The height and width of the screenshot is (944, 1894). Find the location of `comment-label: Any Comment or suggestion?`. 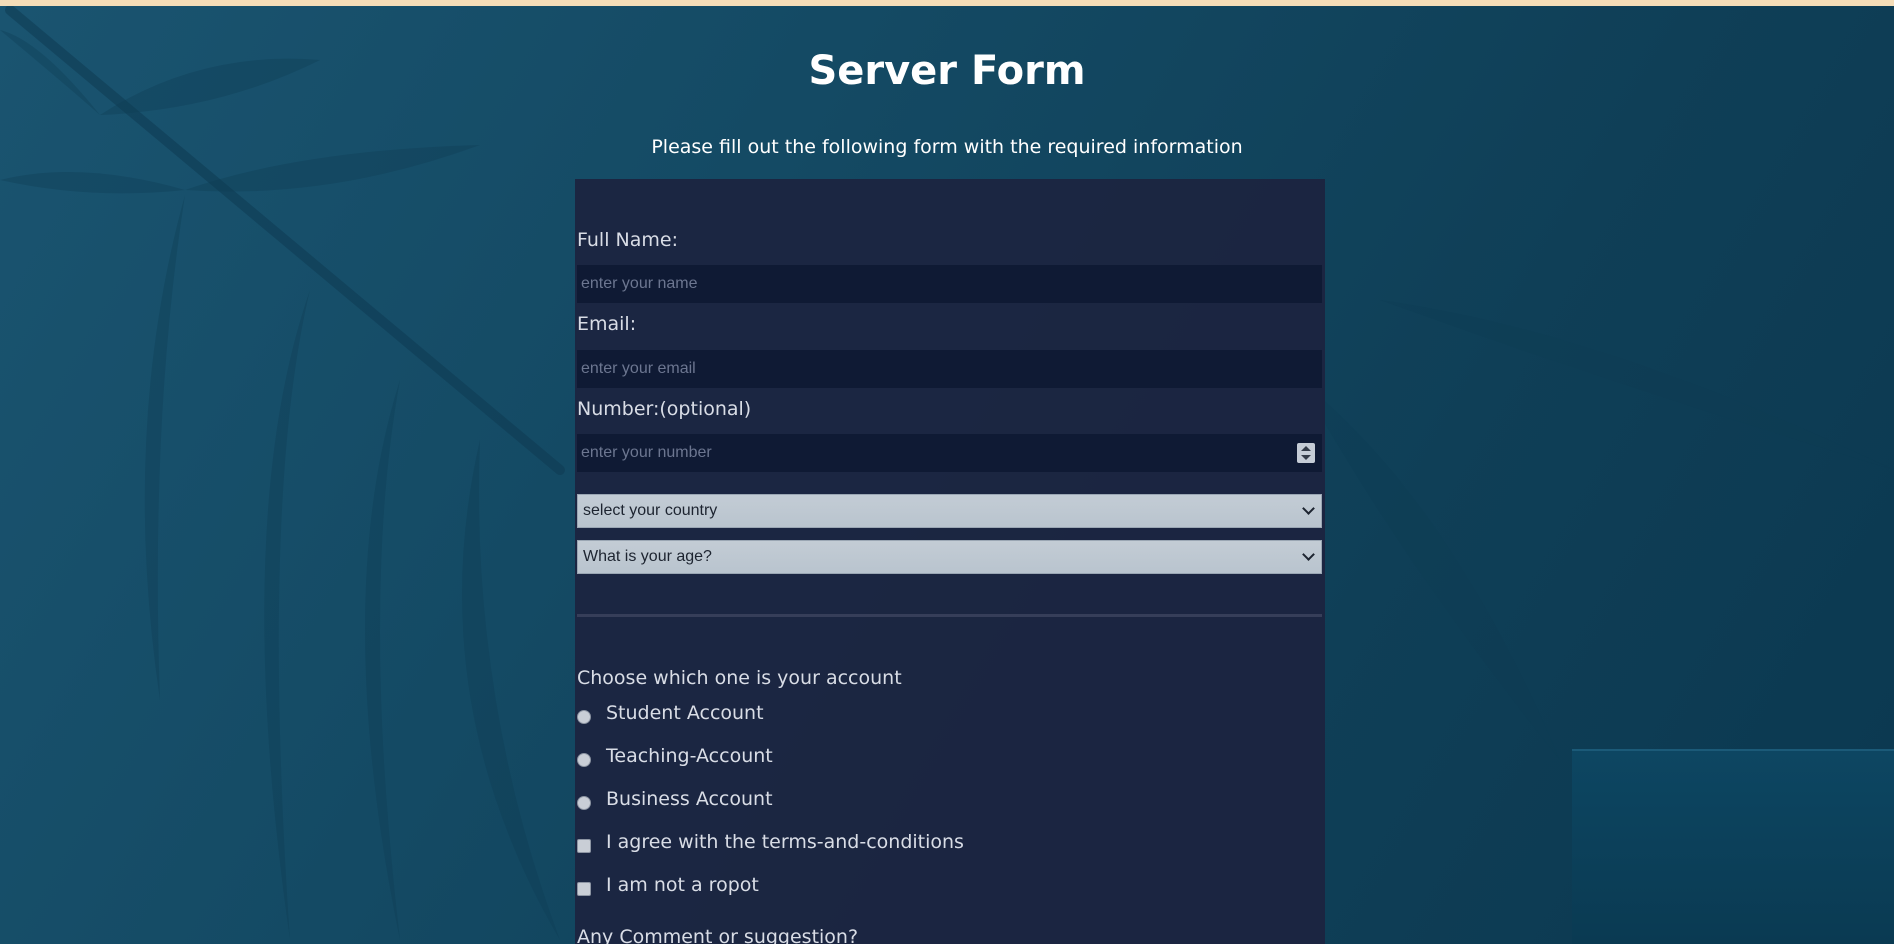

comment-label: Any Comment or suggestion? is located at coordinates (718, 935).